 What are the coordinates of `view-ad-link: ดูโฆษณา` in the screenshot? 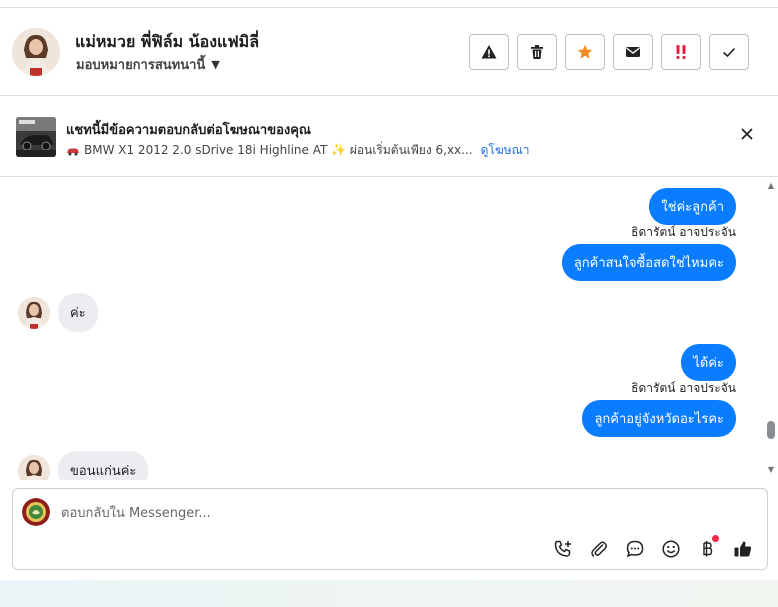 It's located at (505, 150).